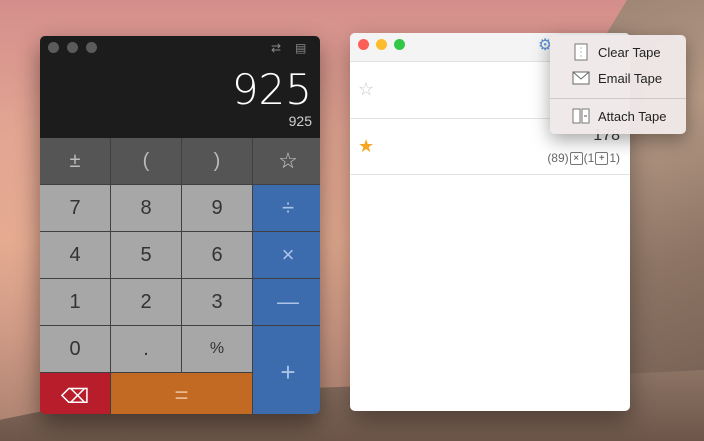 The image size is (704, 441). Describe the element at coordinates (75, 255) in the screenshot. I see `key-4: 4` at that location.